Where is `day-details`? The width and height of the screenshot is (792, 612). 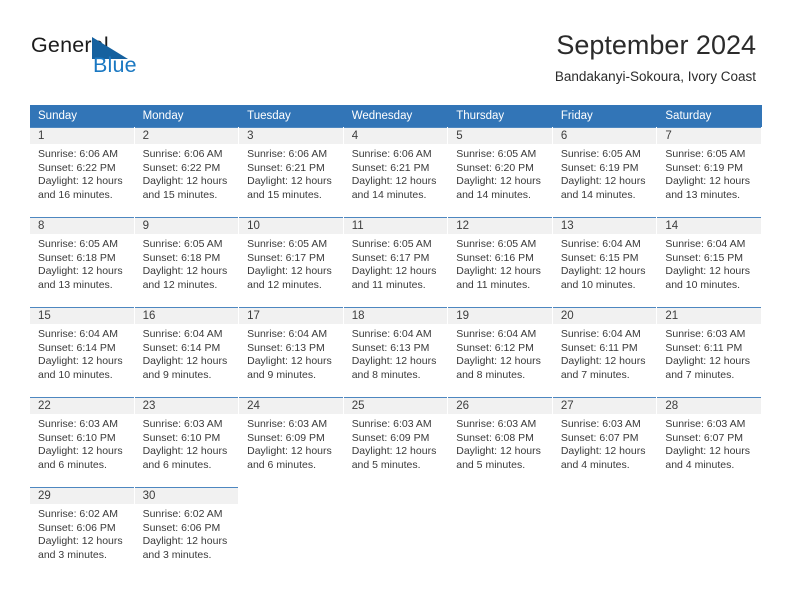
day-details is located at coordinates (709, 506).